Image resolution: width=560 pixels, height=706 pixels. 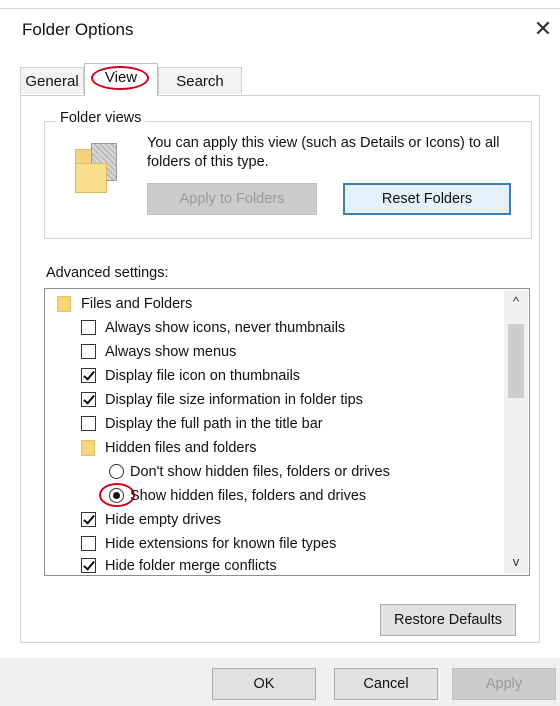 What do you see at coordinates (137, 304) in the screenshot?
I see `list-item-label: Files and Folders` at bounding box center [137, 304].